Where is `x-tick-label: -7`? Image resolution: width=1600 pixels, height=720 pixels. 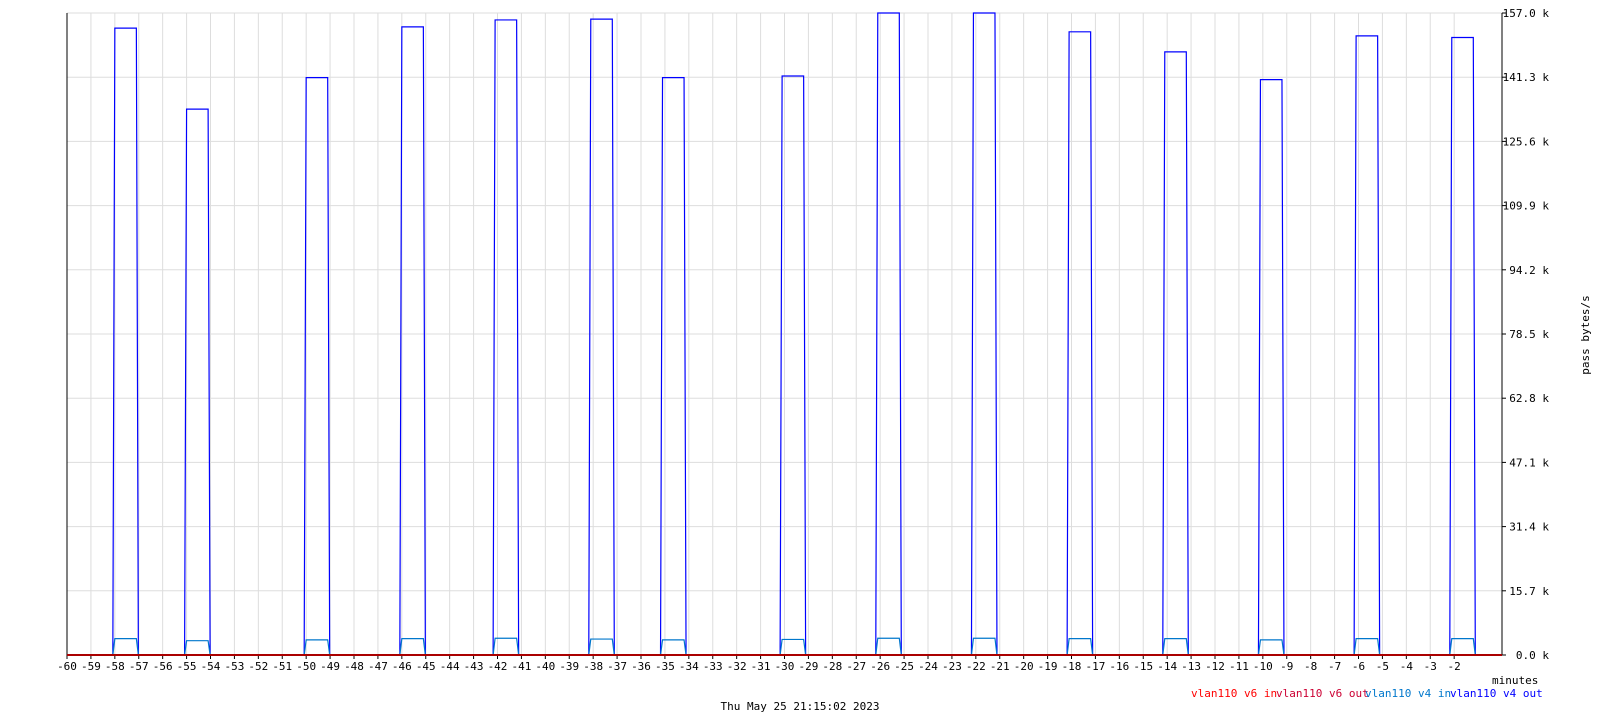 x-tick-label: -7 is located at coordinates (1334, 666).